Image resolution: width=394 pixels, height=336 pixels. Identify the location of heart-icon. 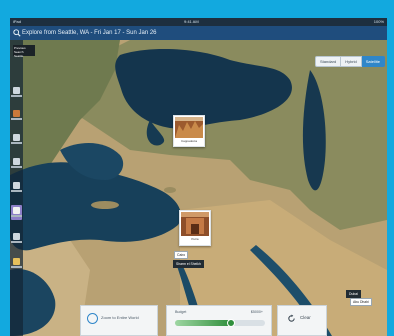
(16, 113).